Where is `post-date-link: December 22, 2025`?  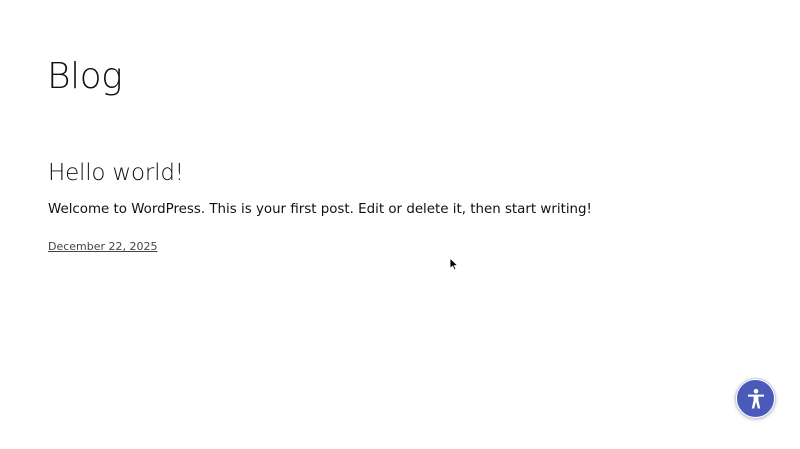 post-date-link: December 22, 2025 is located at coordinates (103, 247).